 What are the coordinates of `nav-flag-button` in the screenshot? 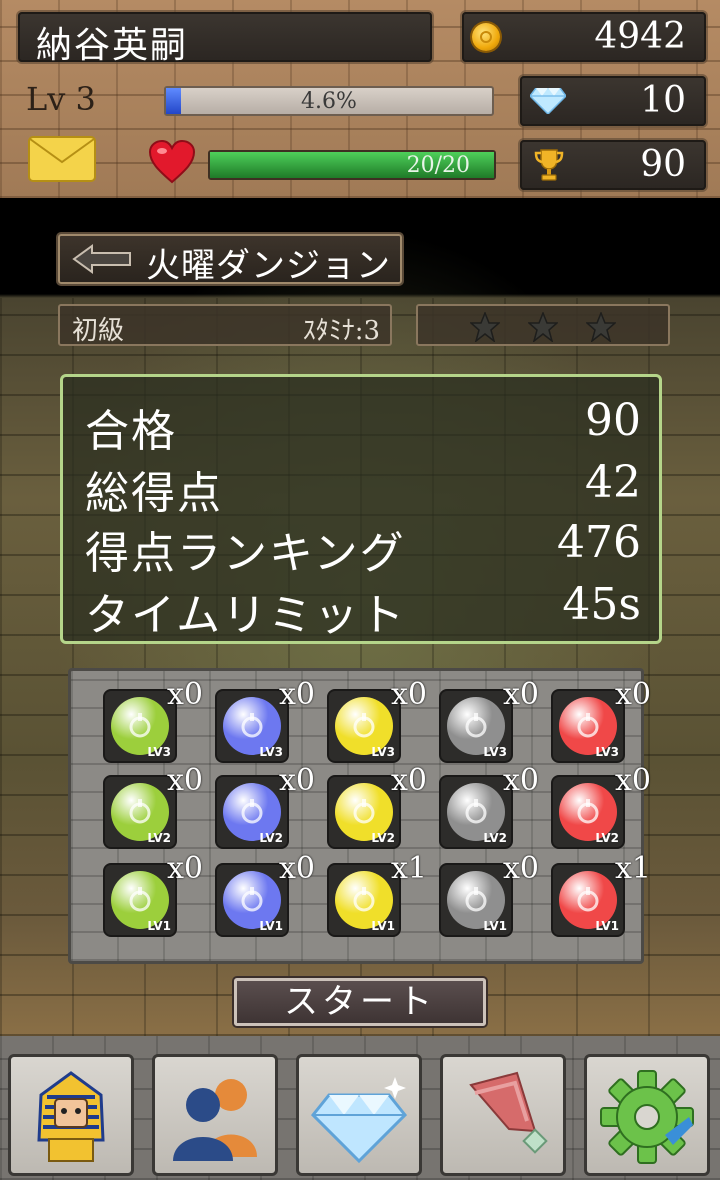 It's located at (503, 1115).